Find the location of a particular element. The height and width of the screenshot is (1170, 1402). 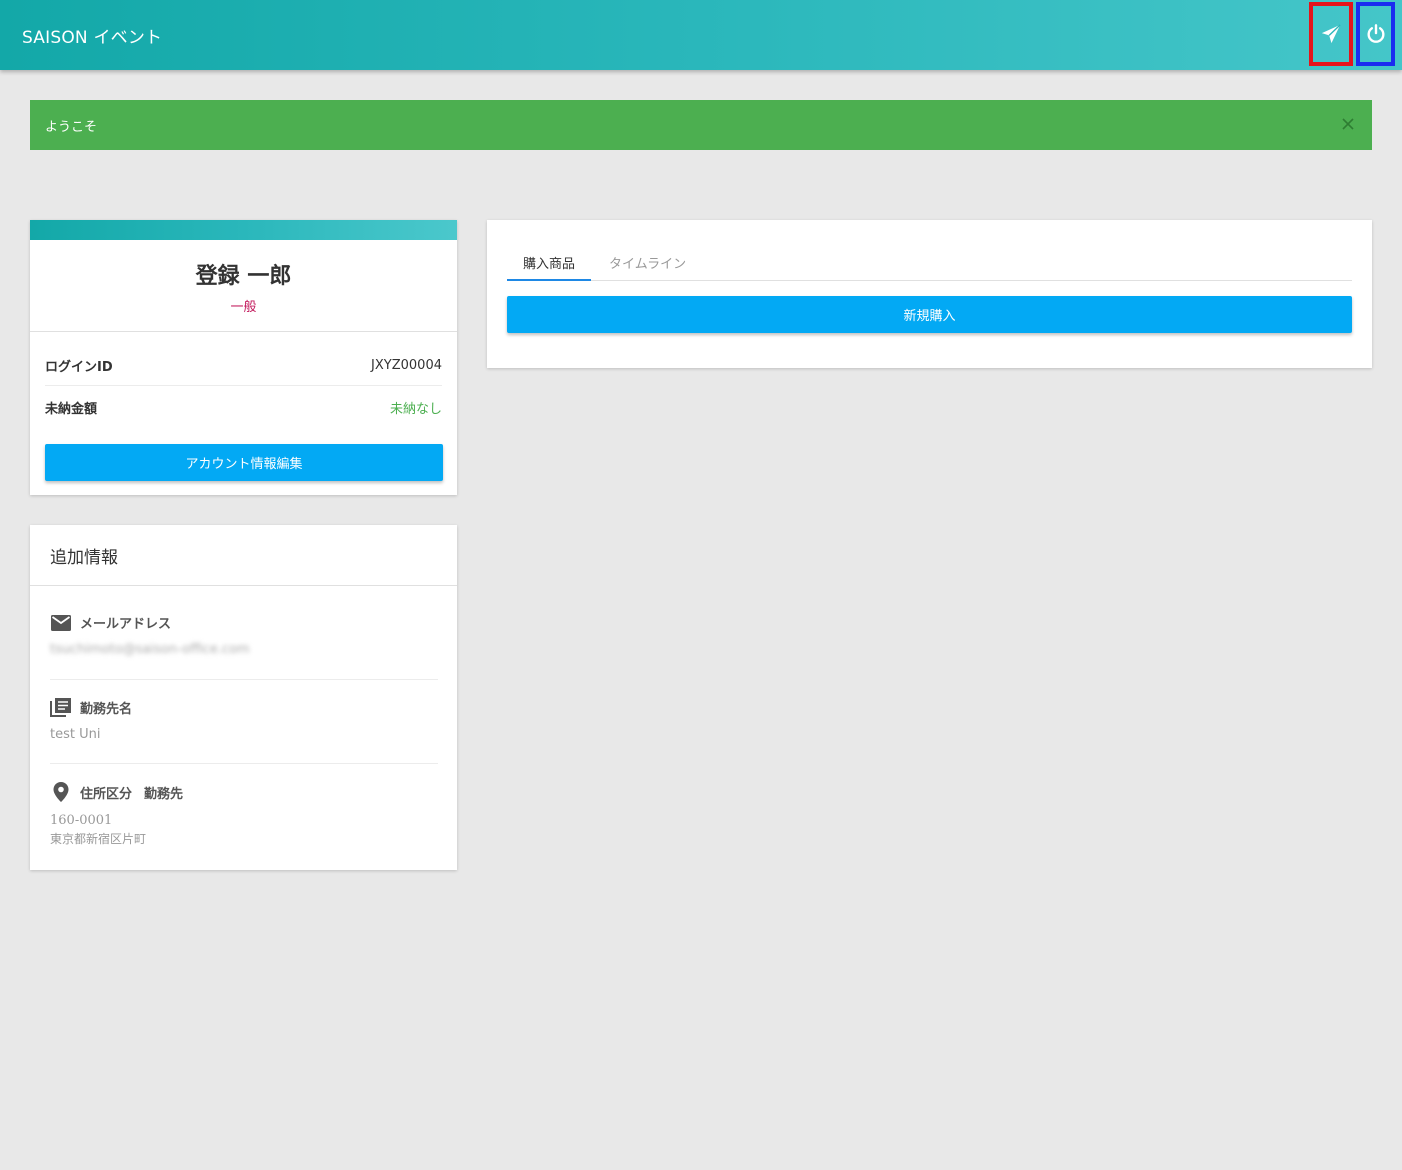

email-field: メールアドレス tsuchimoto@saison-office.com is located at coordinates (244, 646).